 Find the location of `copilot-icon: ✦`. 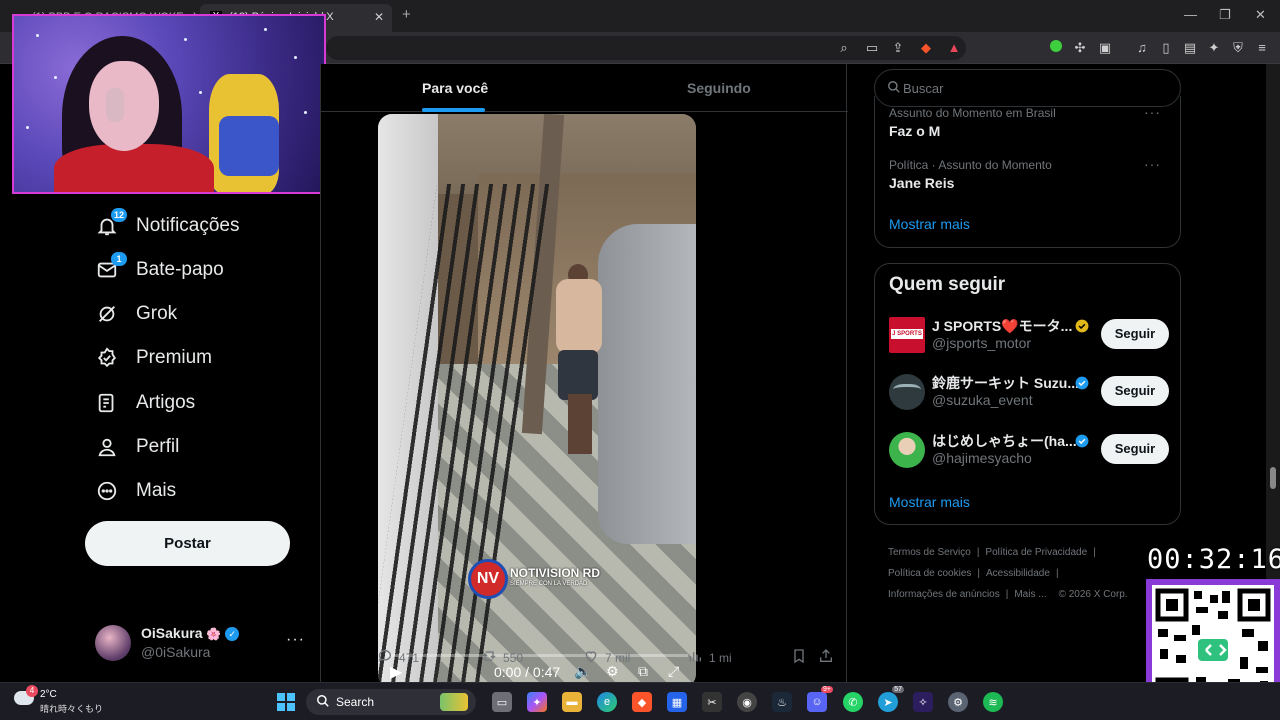

copilot-icon: ✦ is located at coordinates (537, 702).